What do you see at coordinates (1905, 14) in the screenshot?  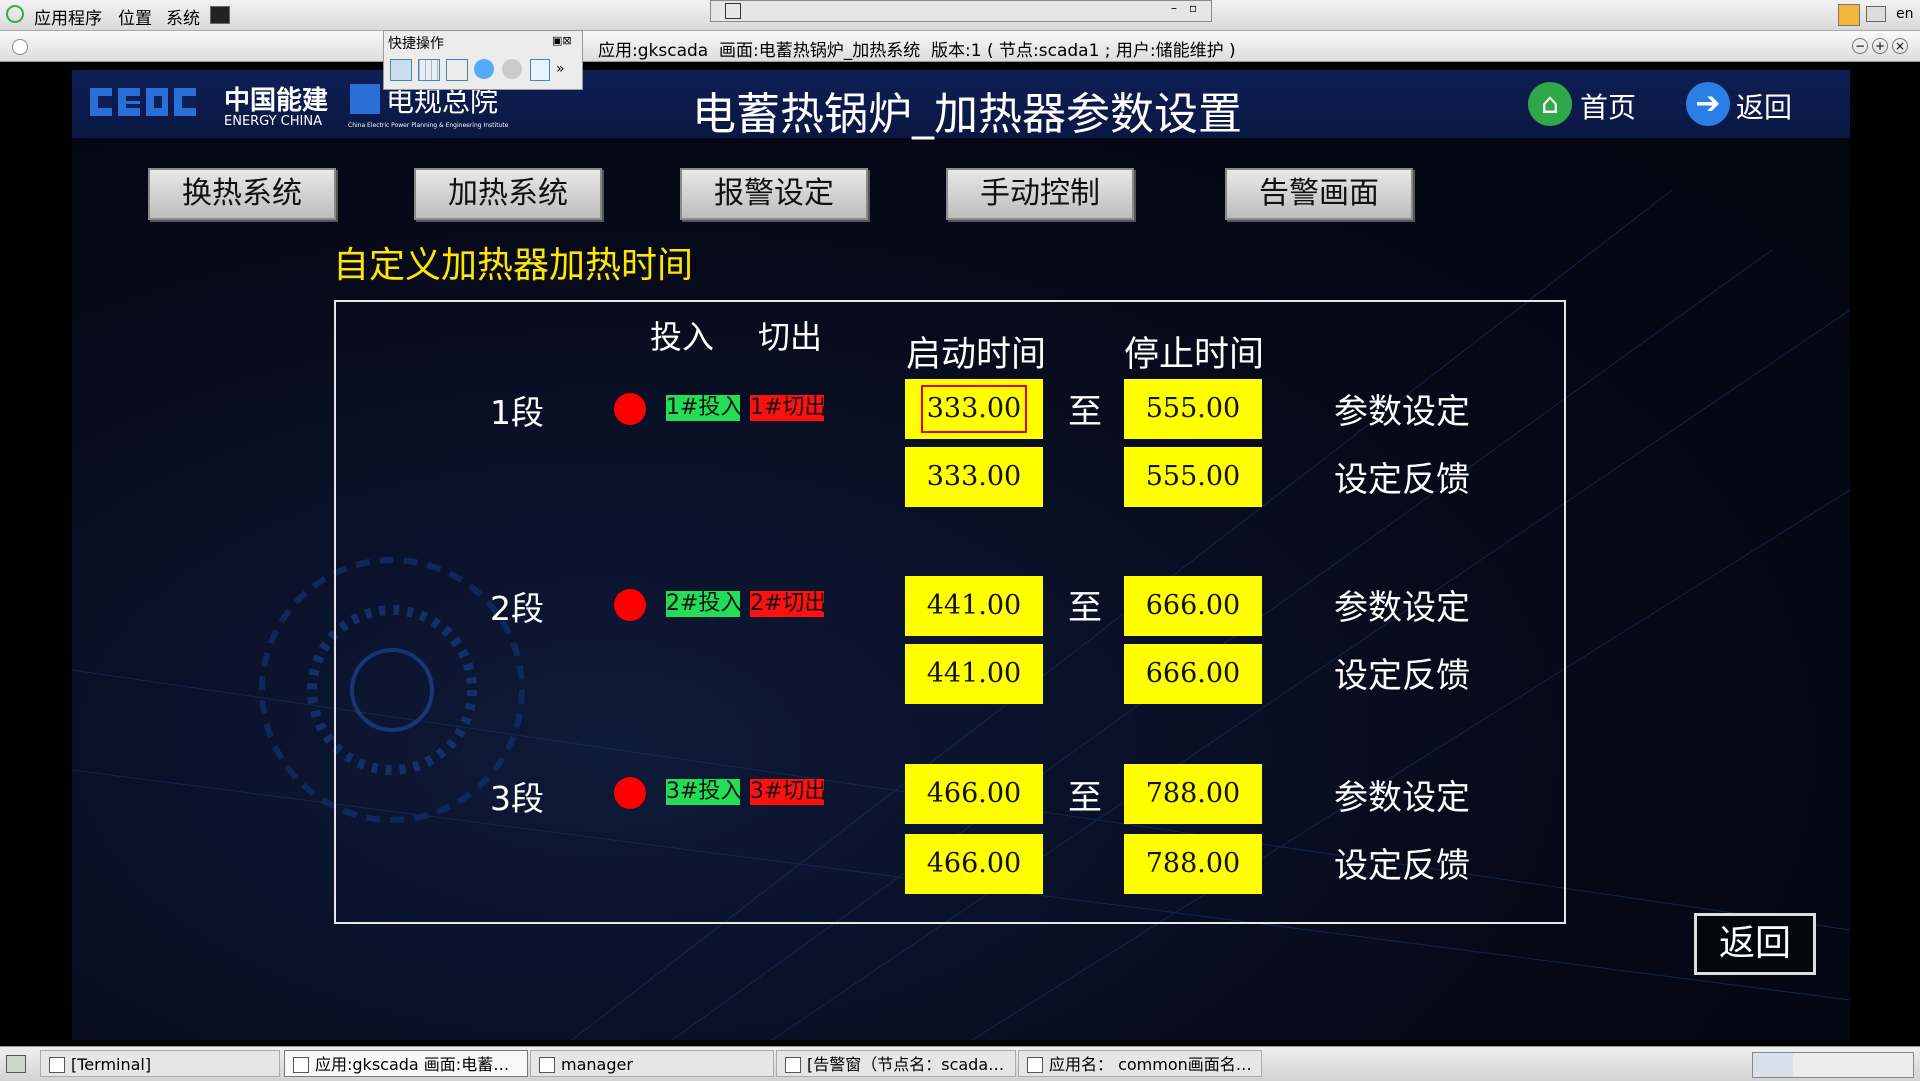 I see `language-indicator: en` at bounding box center [1905, 14].